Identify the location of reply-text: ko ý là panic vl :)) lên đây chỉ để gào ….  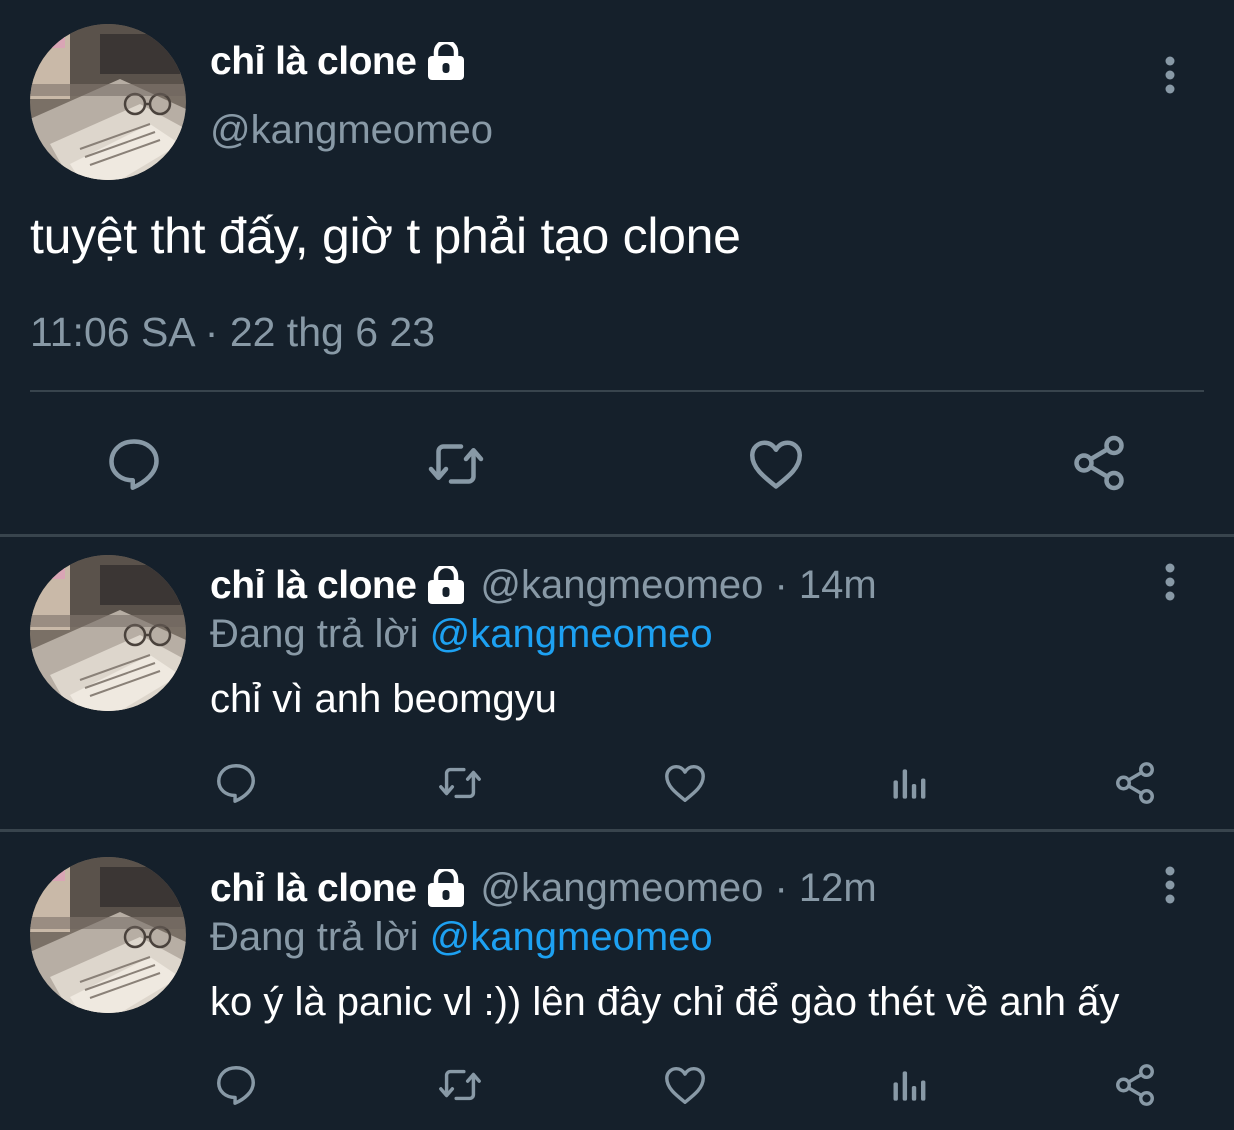
(665, 1002).